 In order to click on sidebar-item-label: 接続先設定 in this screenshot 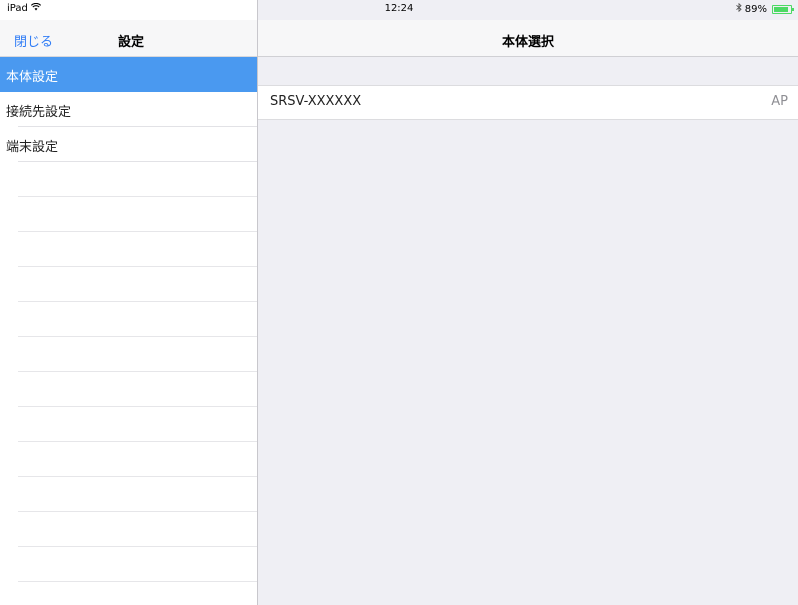, I will do `click(39, 112)`.